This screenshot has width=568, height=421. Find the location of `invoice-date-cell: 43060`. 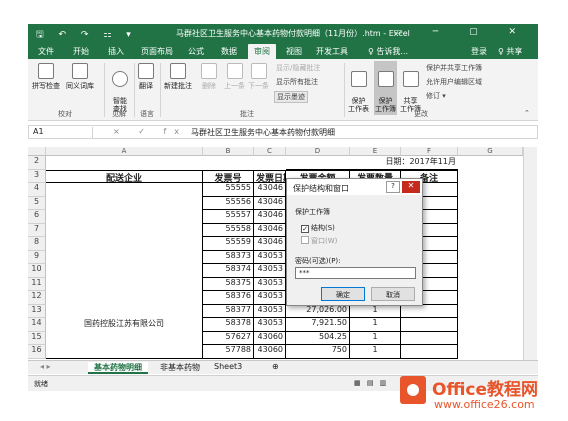

invoice-date-cell: 43060 is located at coordinates (270, 352).